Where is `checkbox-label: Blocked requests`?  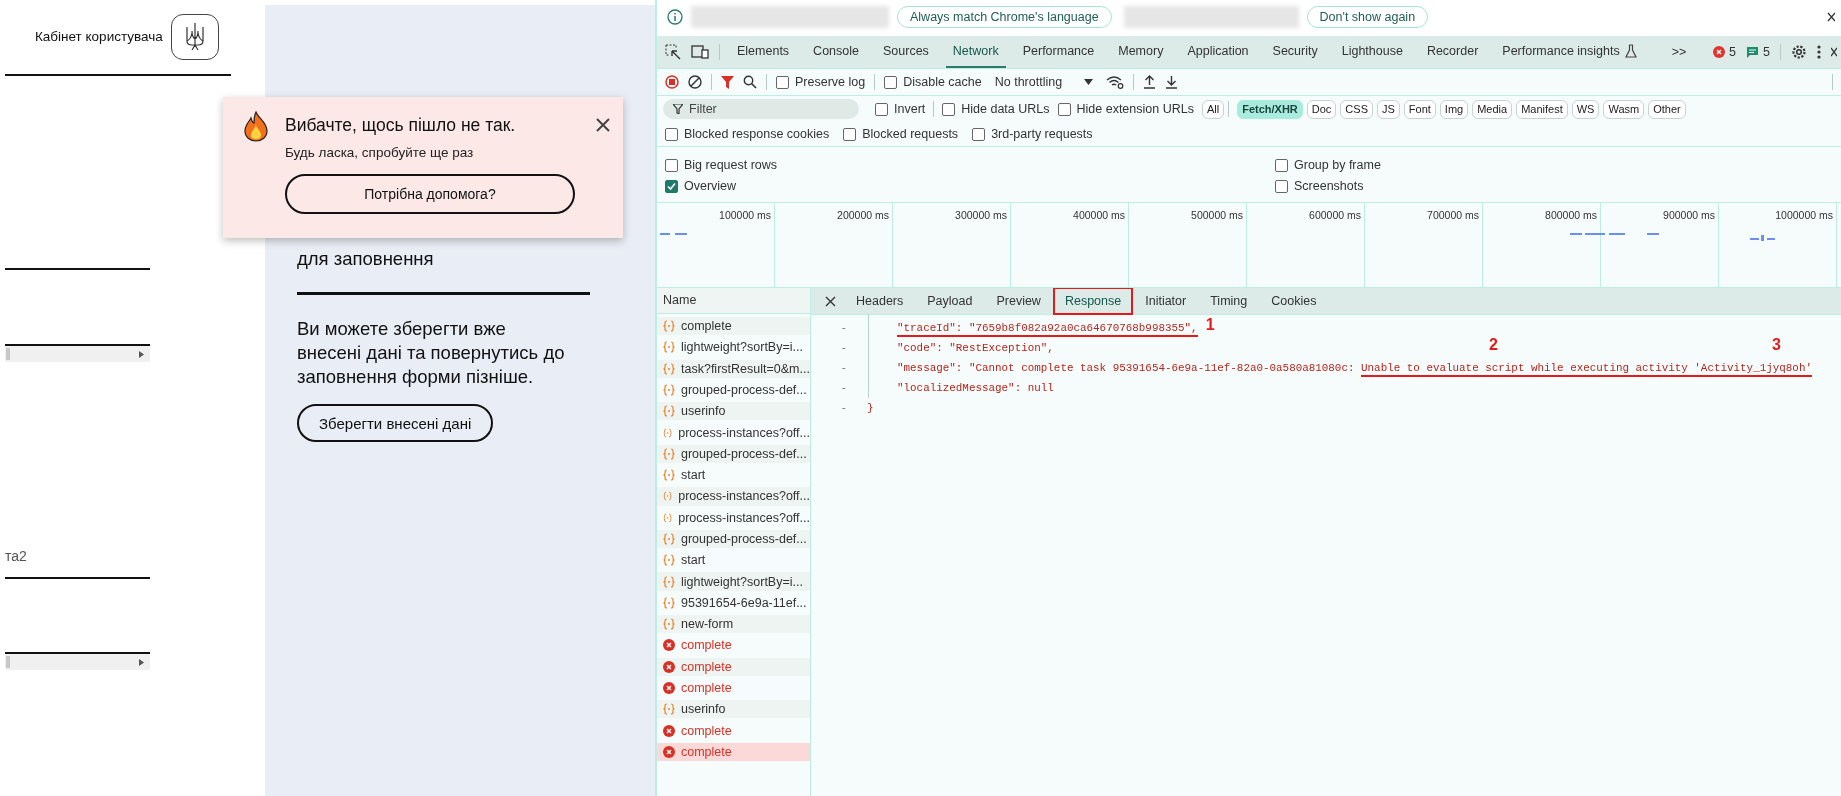
checkbox-label: Blocked requests is located at coordinates (901, 134).